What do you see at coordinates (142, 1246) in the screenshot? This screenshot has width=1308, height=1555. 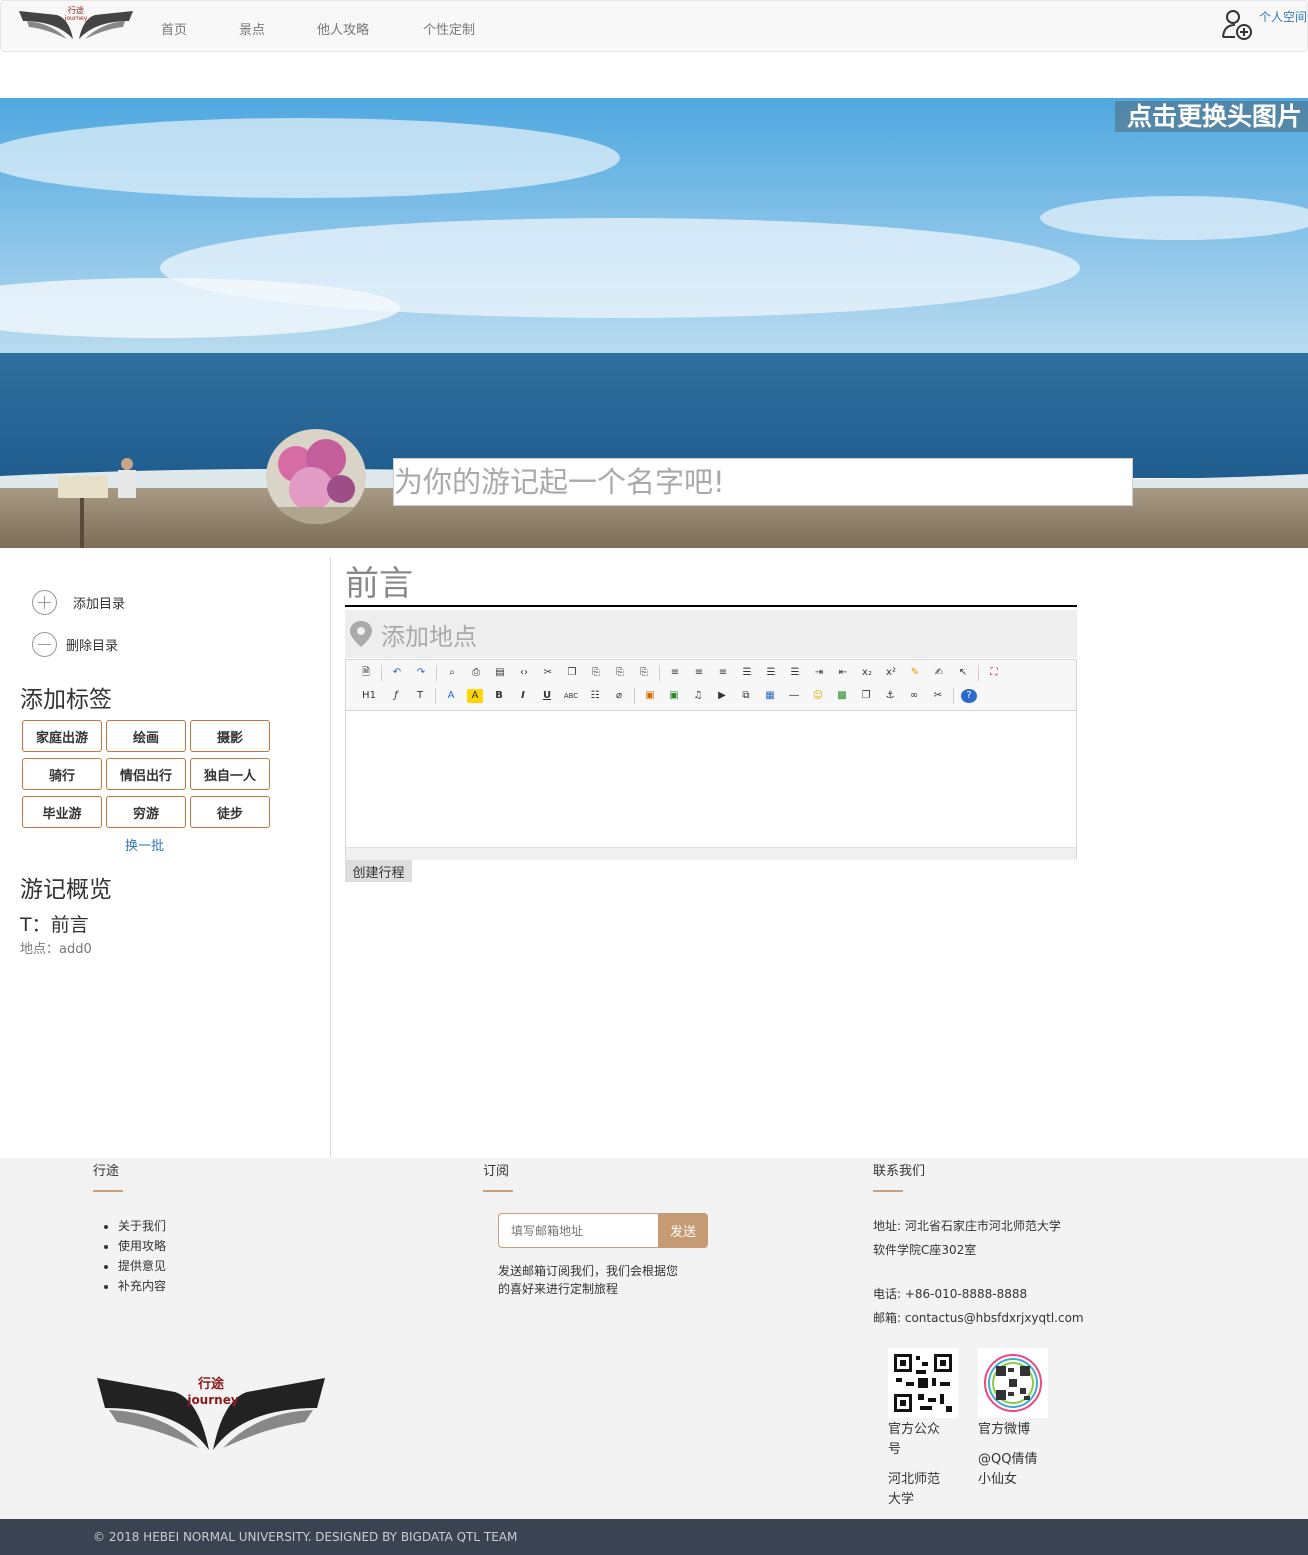 I see `footer-link-guide: 使用攻略` at bounding box center [142, 1246].